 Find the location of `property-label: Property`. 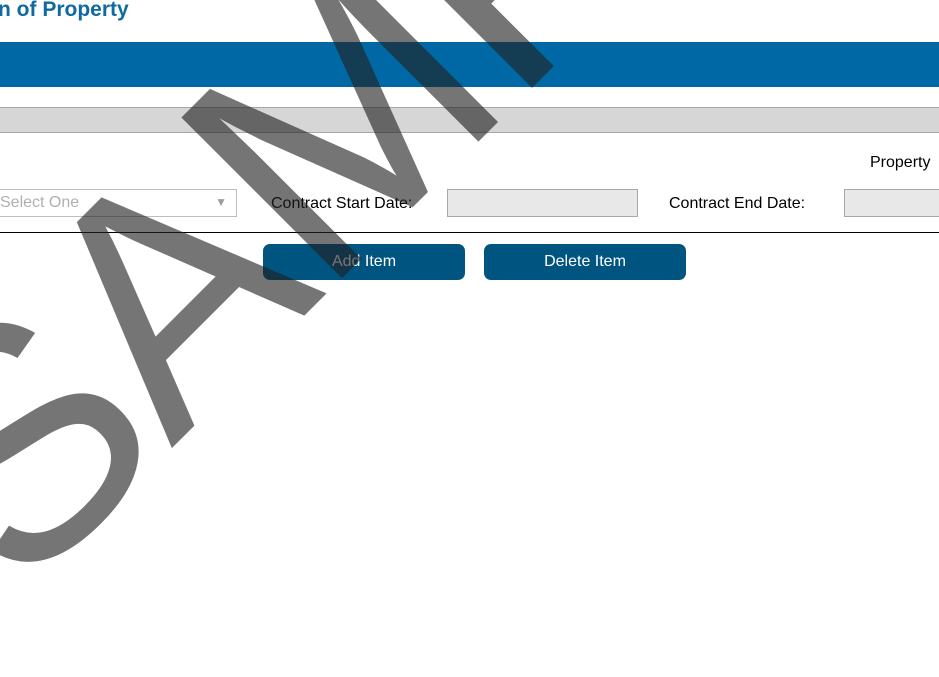

property-label: Property is located at coordinates (900, 162).